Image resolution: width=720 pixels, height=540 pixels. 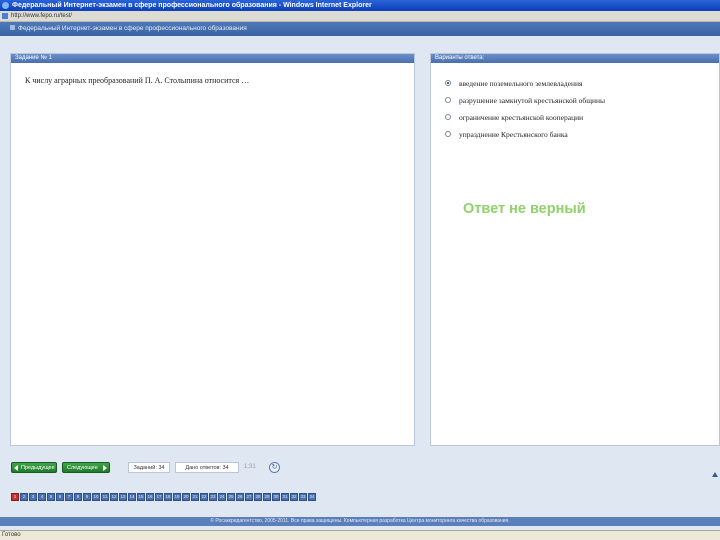 I want to click on question-nav-box: 16, so click(x=150, y=497).